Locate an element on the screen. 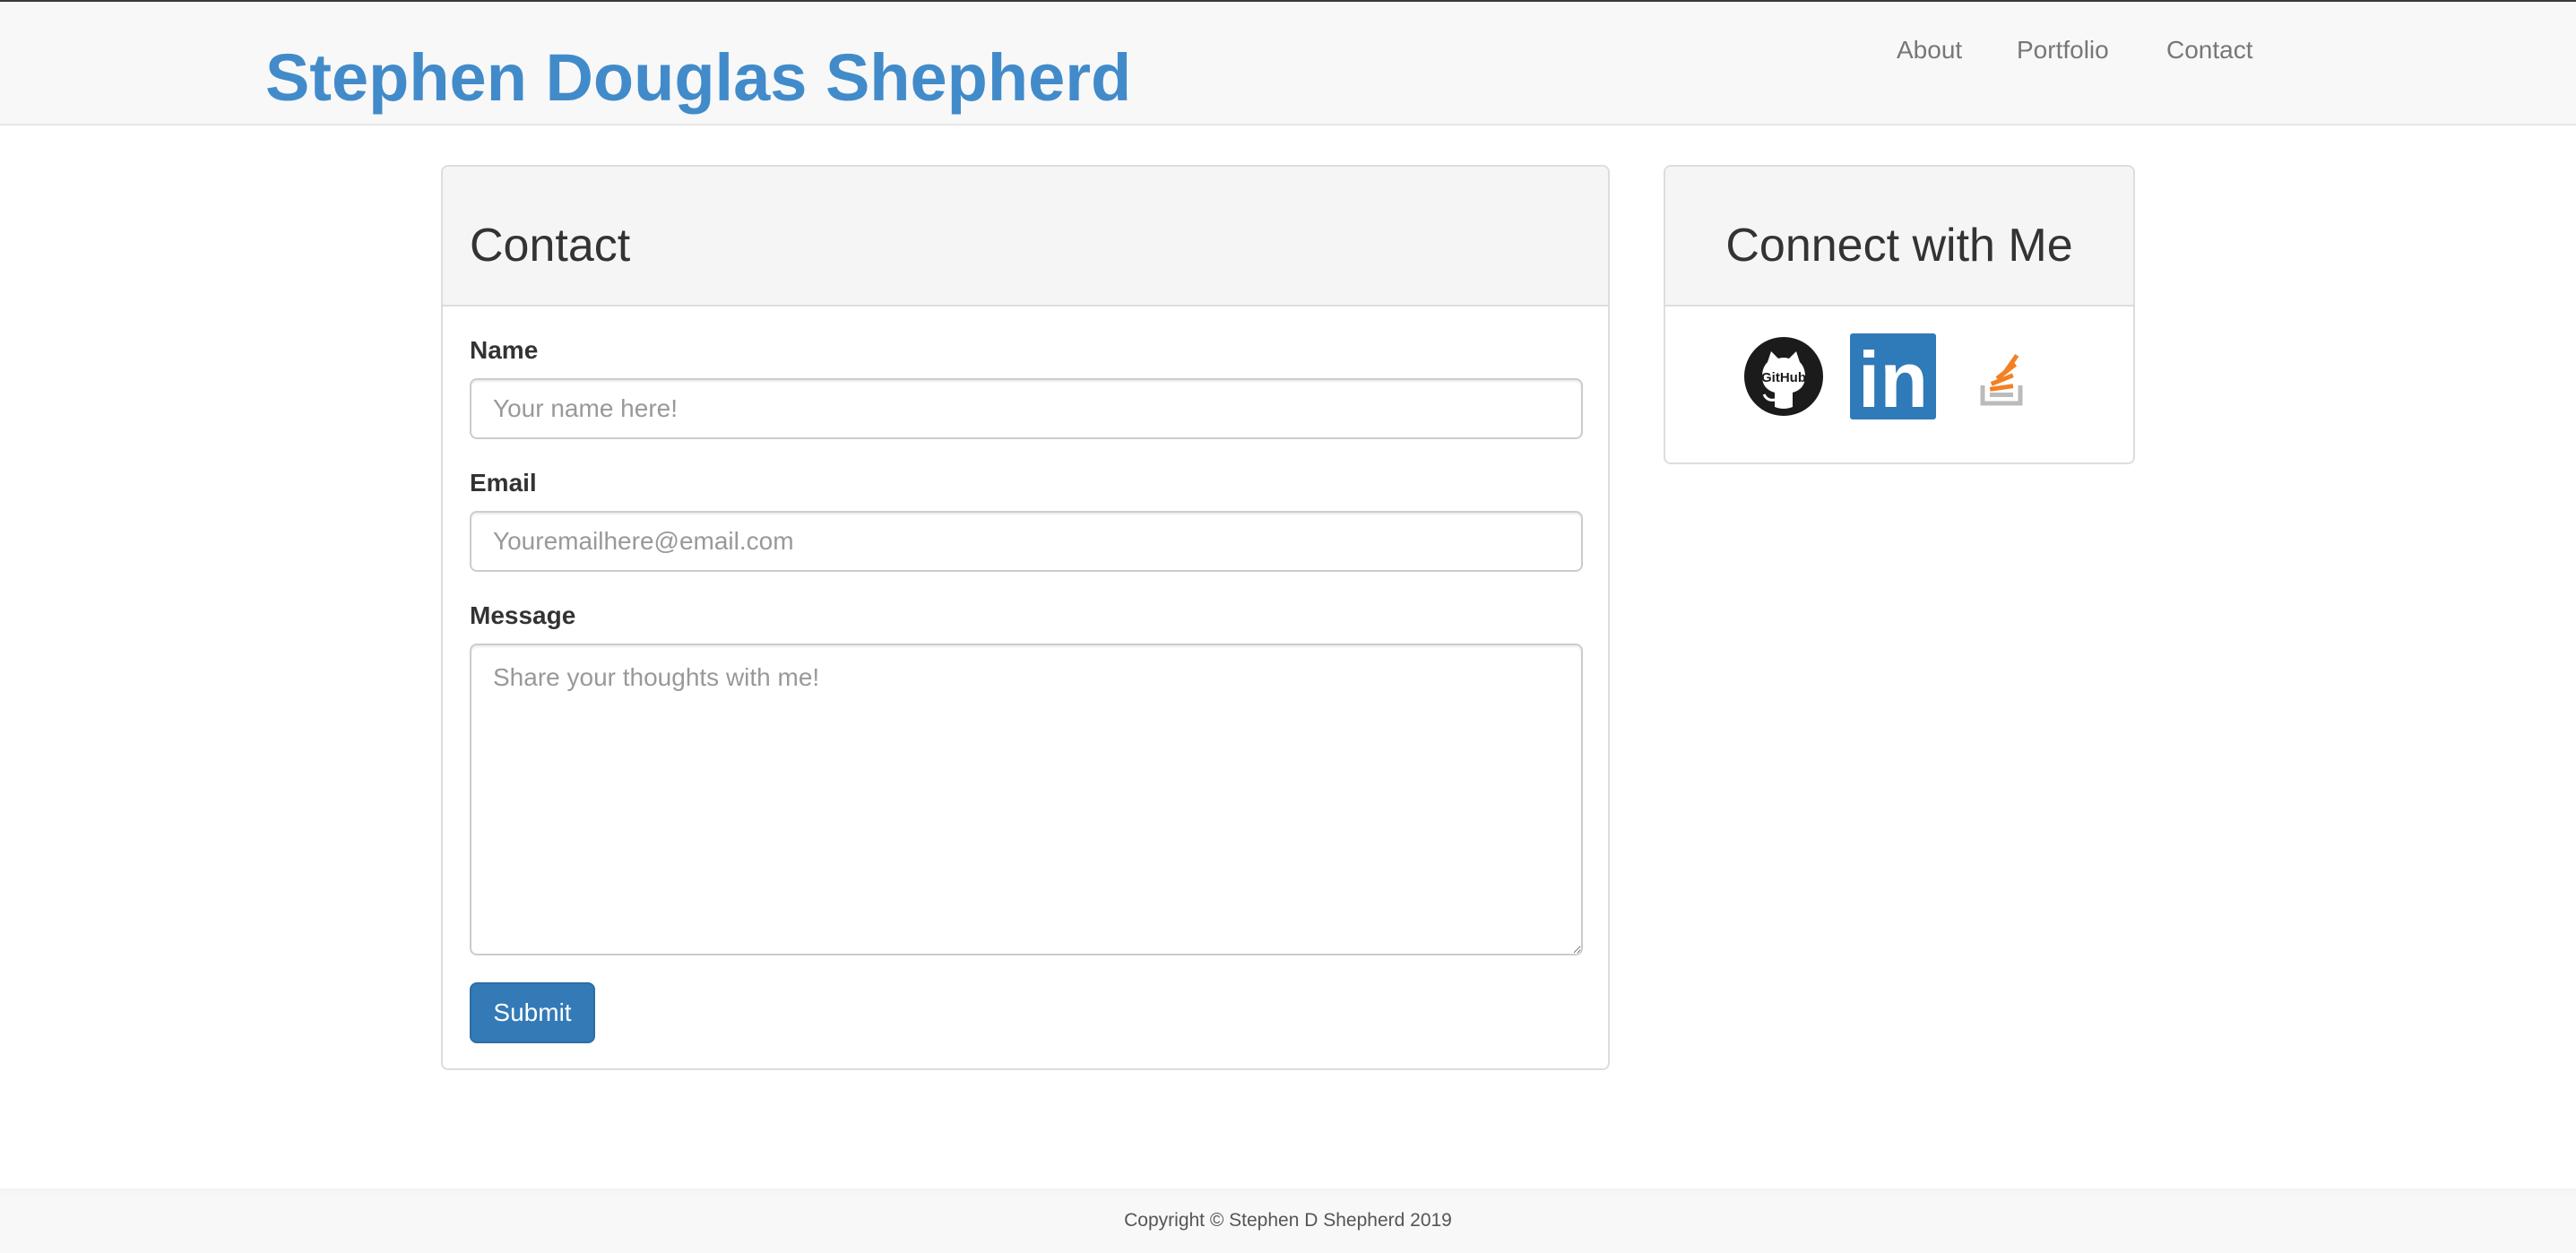  message-textarea is located at coordinates (1026, 799).